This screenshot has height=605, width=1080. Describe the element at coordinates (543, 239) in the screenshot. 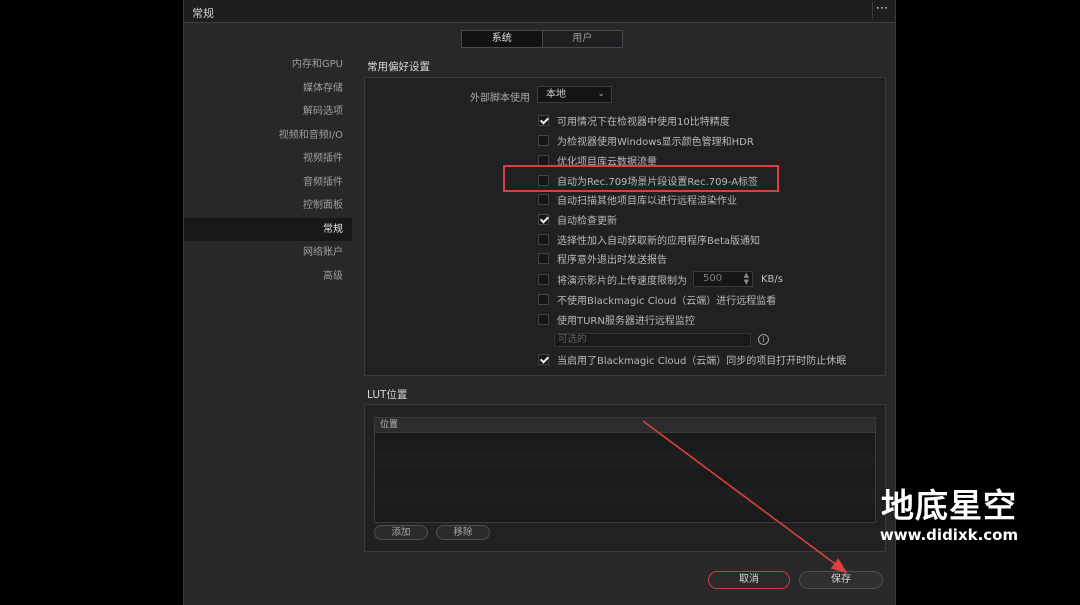

I see `checkbox-beta-notifications` at that location.